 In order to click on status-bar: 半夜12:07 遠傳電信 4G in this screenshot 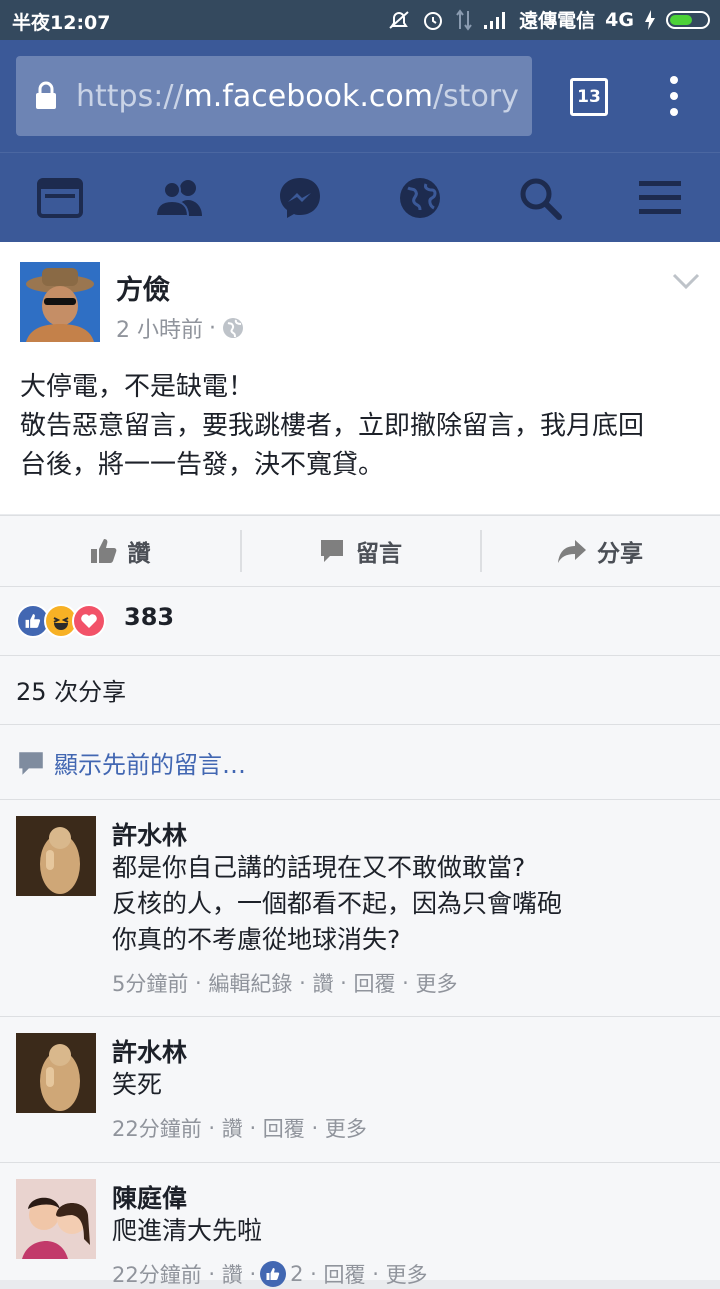, I will do `click(360, 20)`.